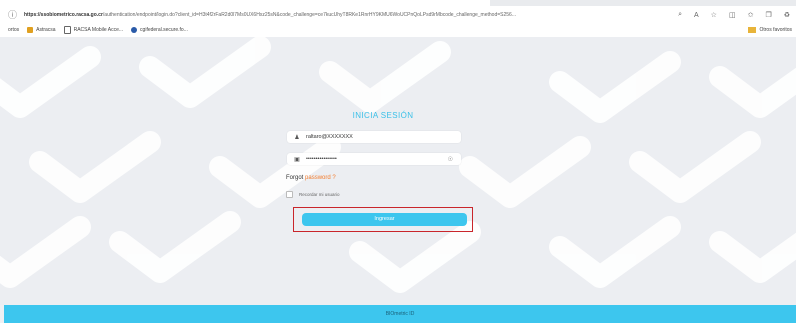 The image size is (796, 323). Describe the element at coordinates (134, 30) in the screenshot. I see `cgi-icon` at that location.